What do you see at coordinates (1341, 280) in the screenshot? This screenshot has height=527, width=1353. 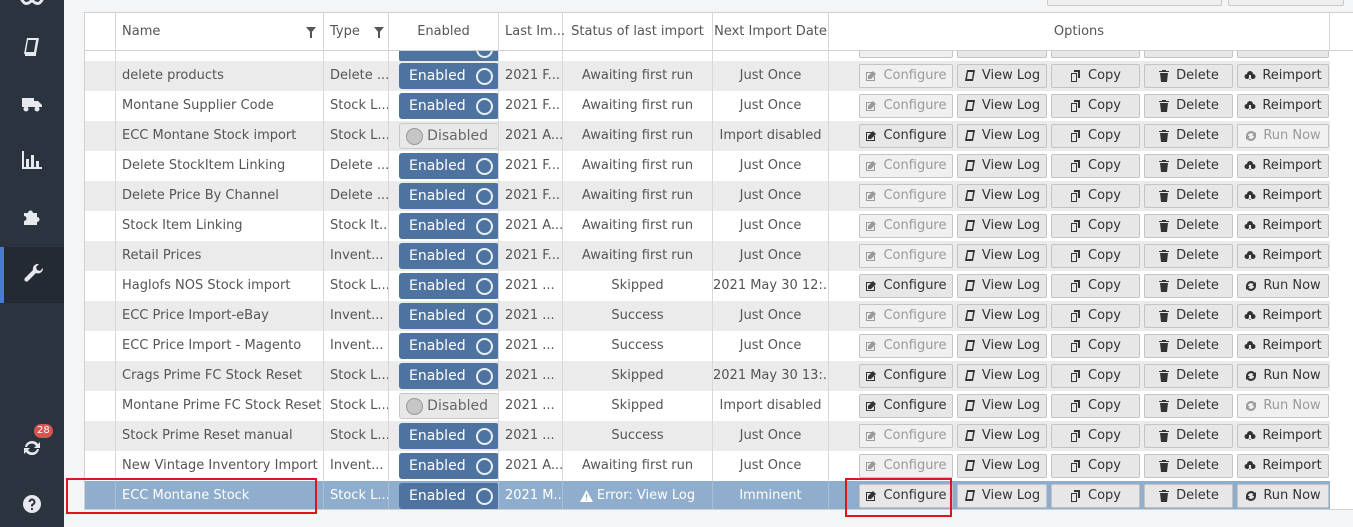 I see `grid-scrollbar` at bounding box center [1341, 280].